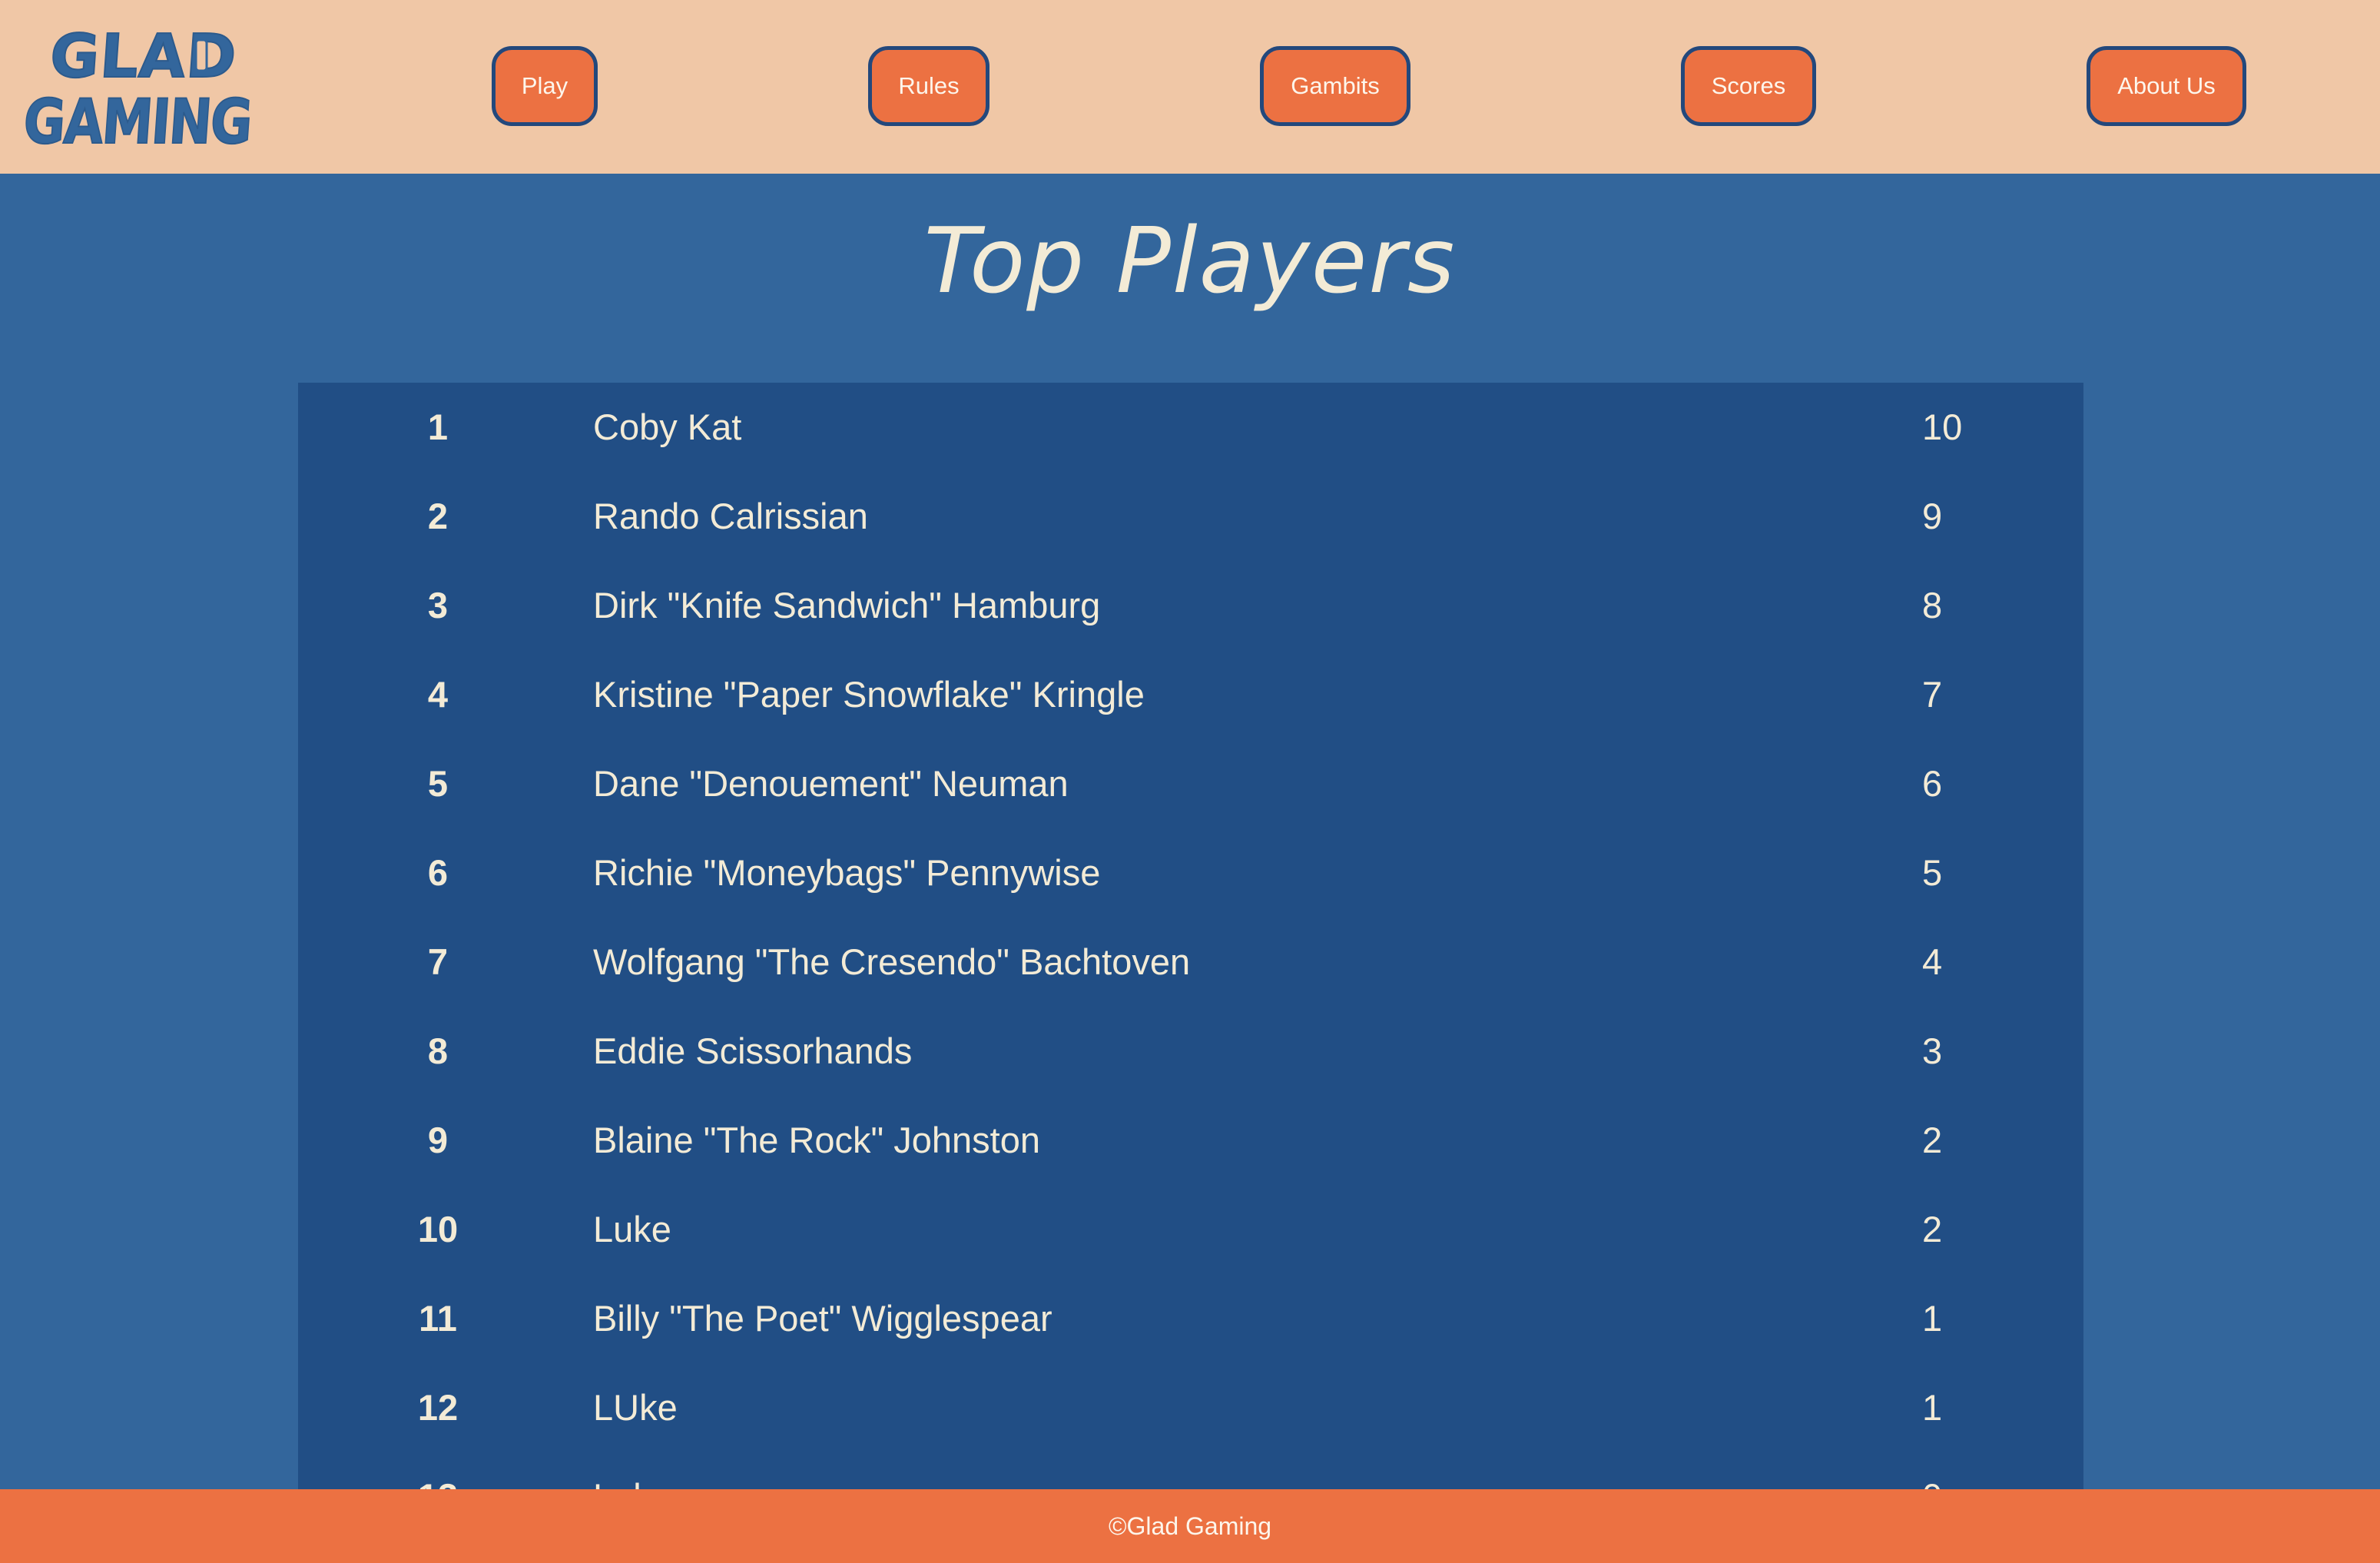 This screenshot has width=2380, height=1563. I want to click on nav-play-button: Play, so click(545, 86).